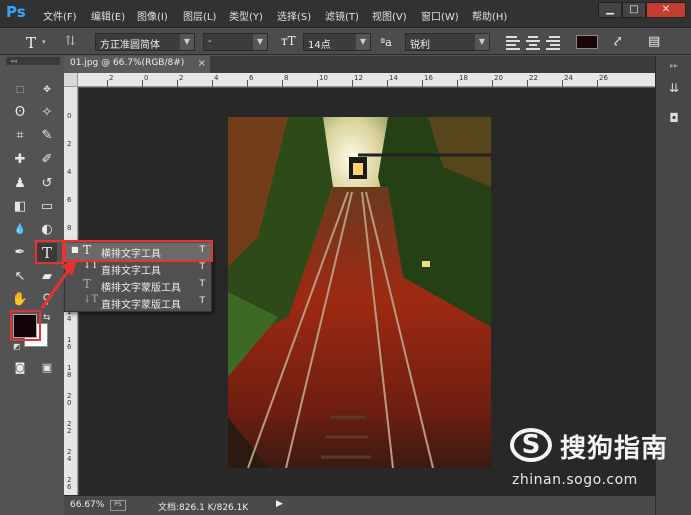 This screenshot has height=515, width=691. What do you see at coordinates (342, 15) in the screenshot?
I see `menu-filter: 滤镜(T)` at bounding box center [342, 15].